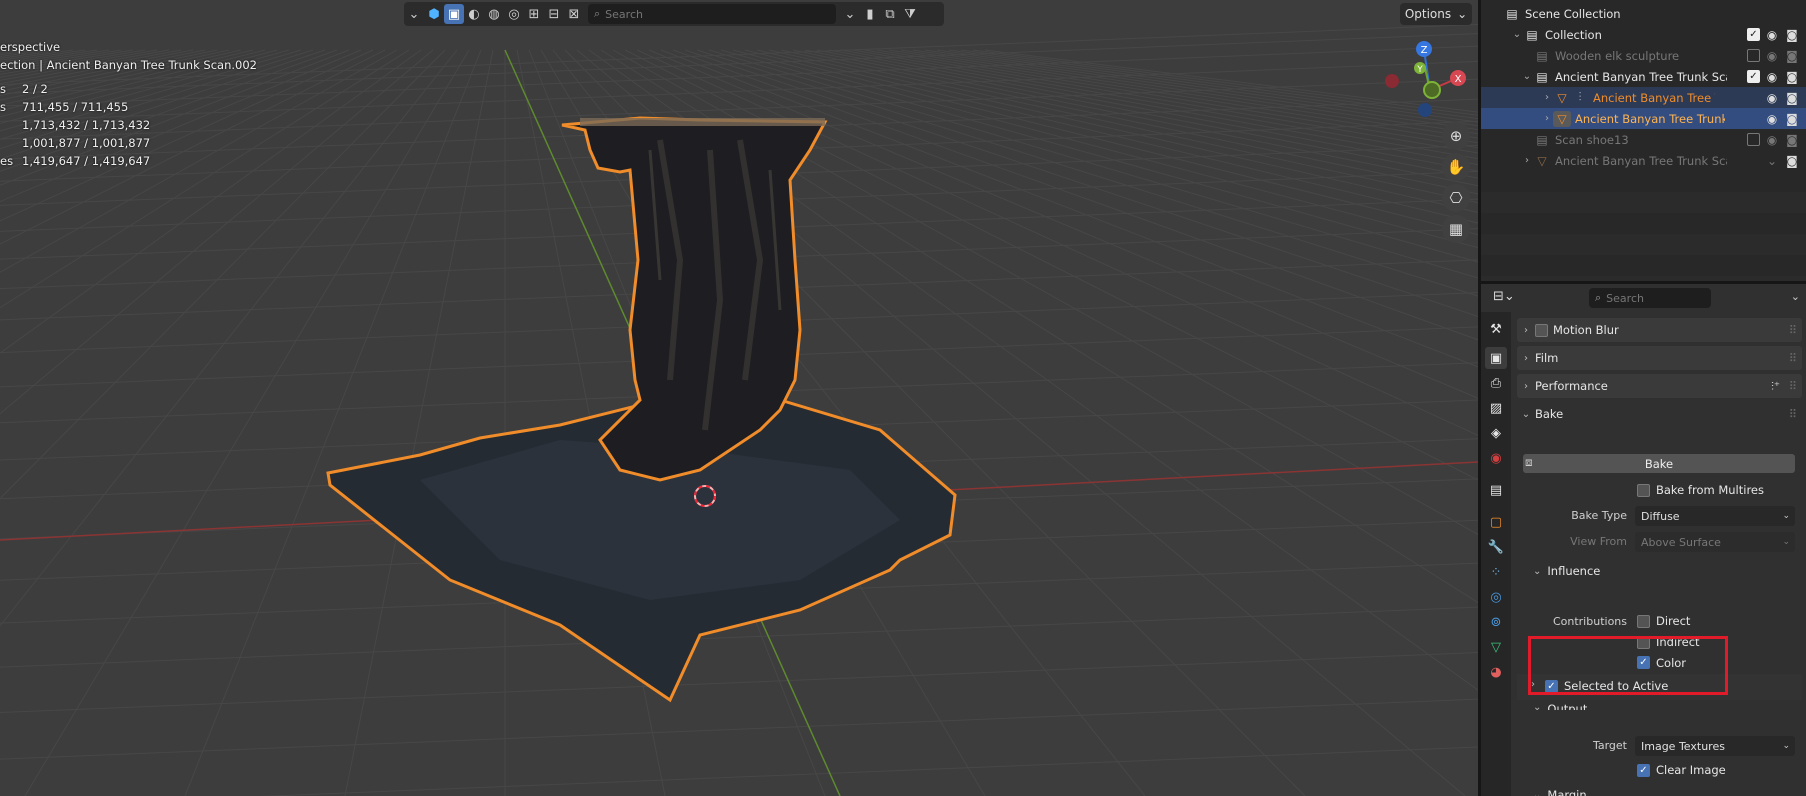  I want to click on indirect-checkbox, so click(1643, 642).